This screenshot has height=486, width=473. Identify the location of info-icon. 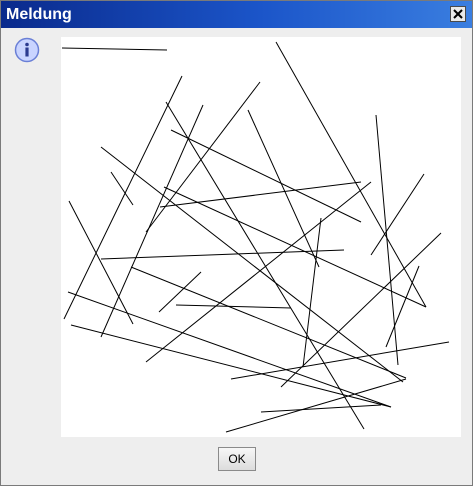
(27, 50).